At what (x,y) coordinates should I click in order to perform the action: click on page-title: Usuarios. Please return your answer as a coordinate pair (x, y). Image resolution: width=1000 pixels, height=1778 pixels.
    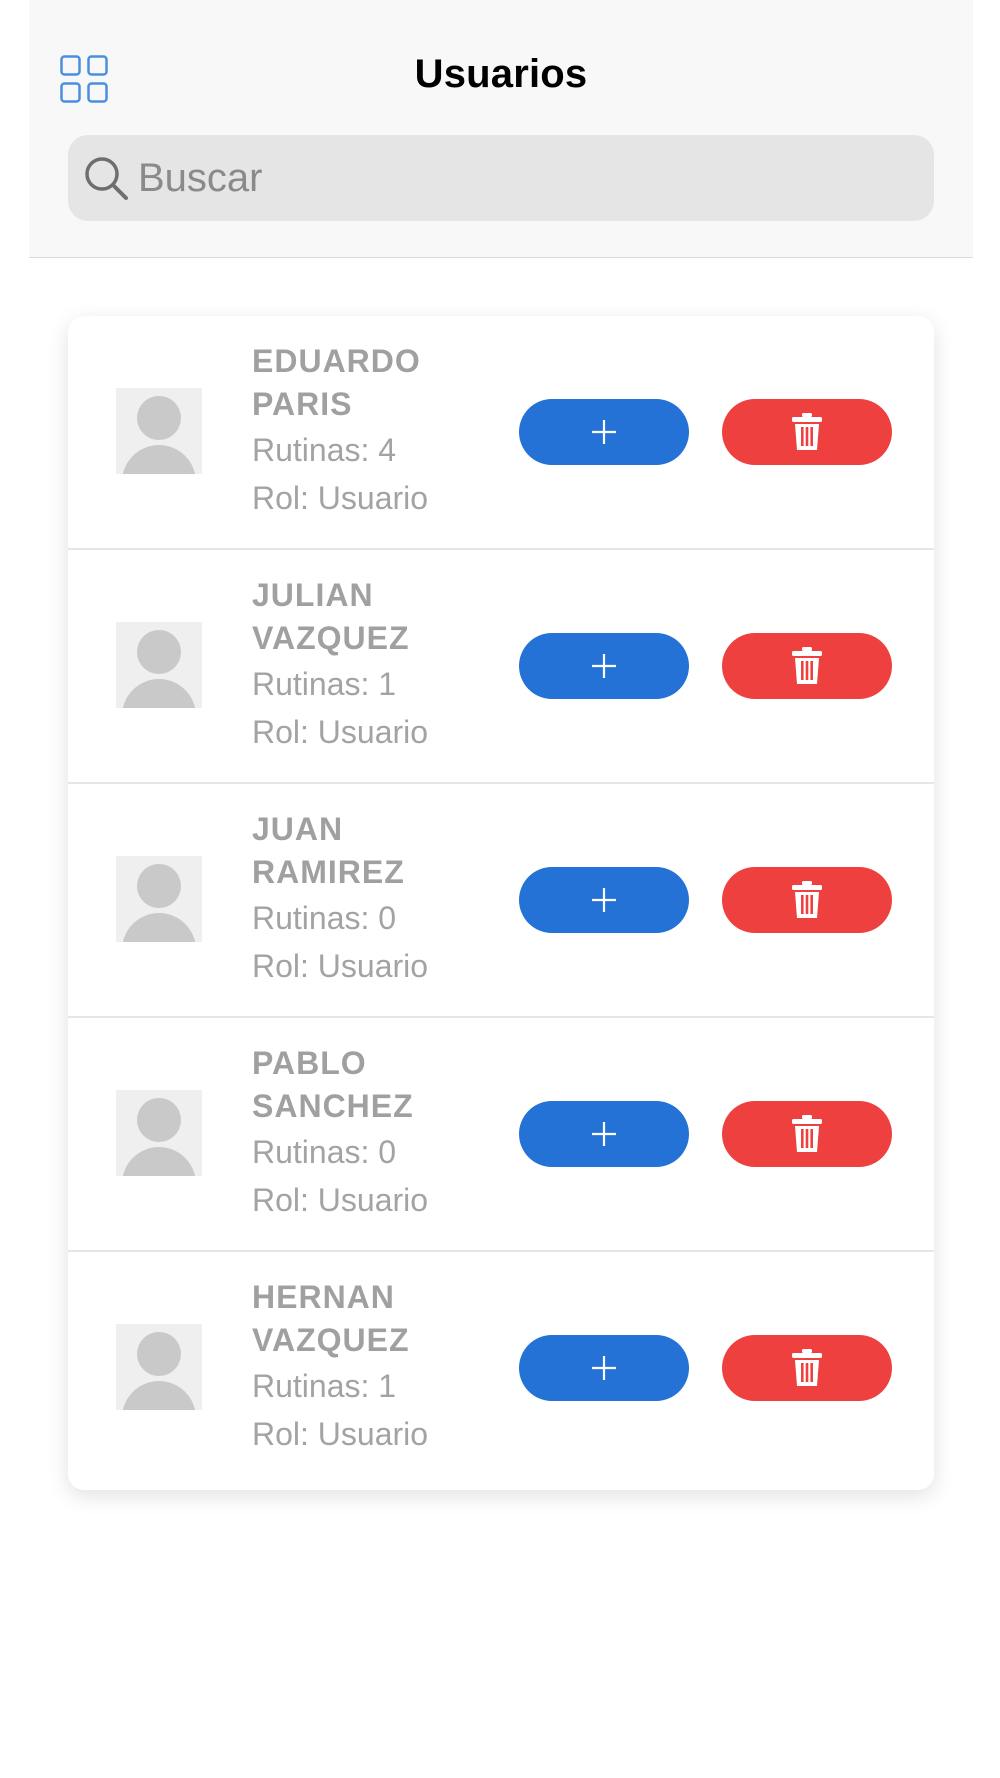
    Looking at the image, I should click on (501, 74).